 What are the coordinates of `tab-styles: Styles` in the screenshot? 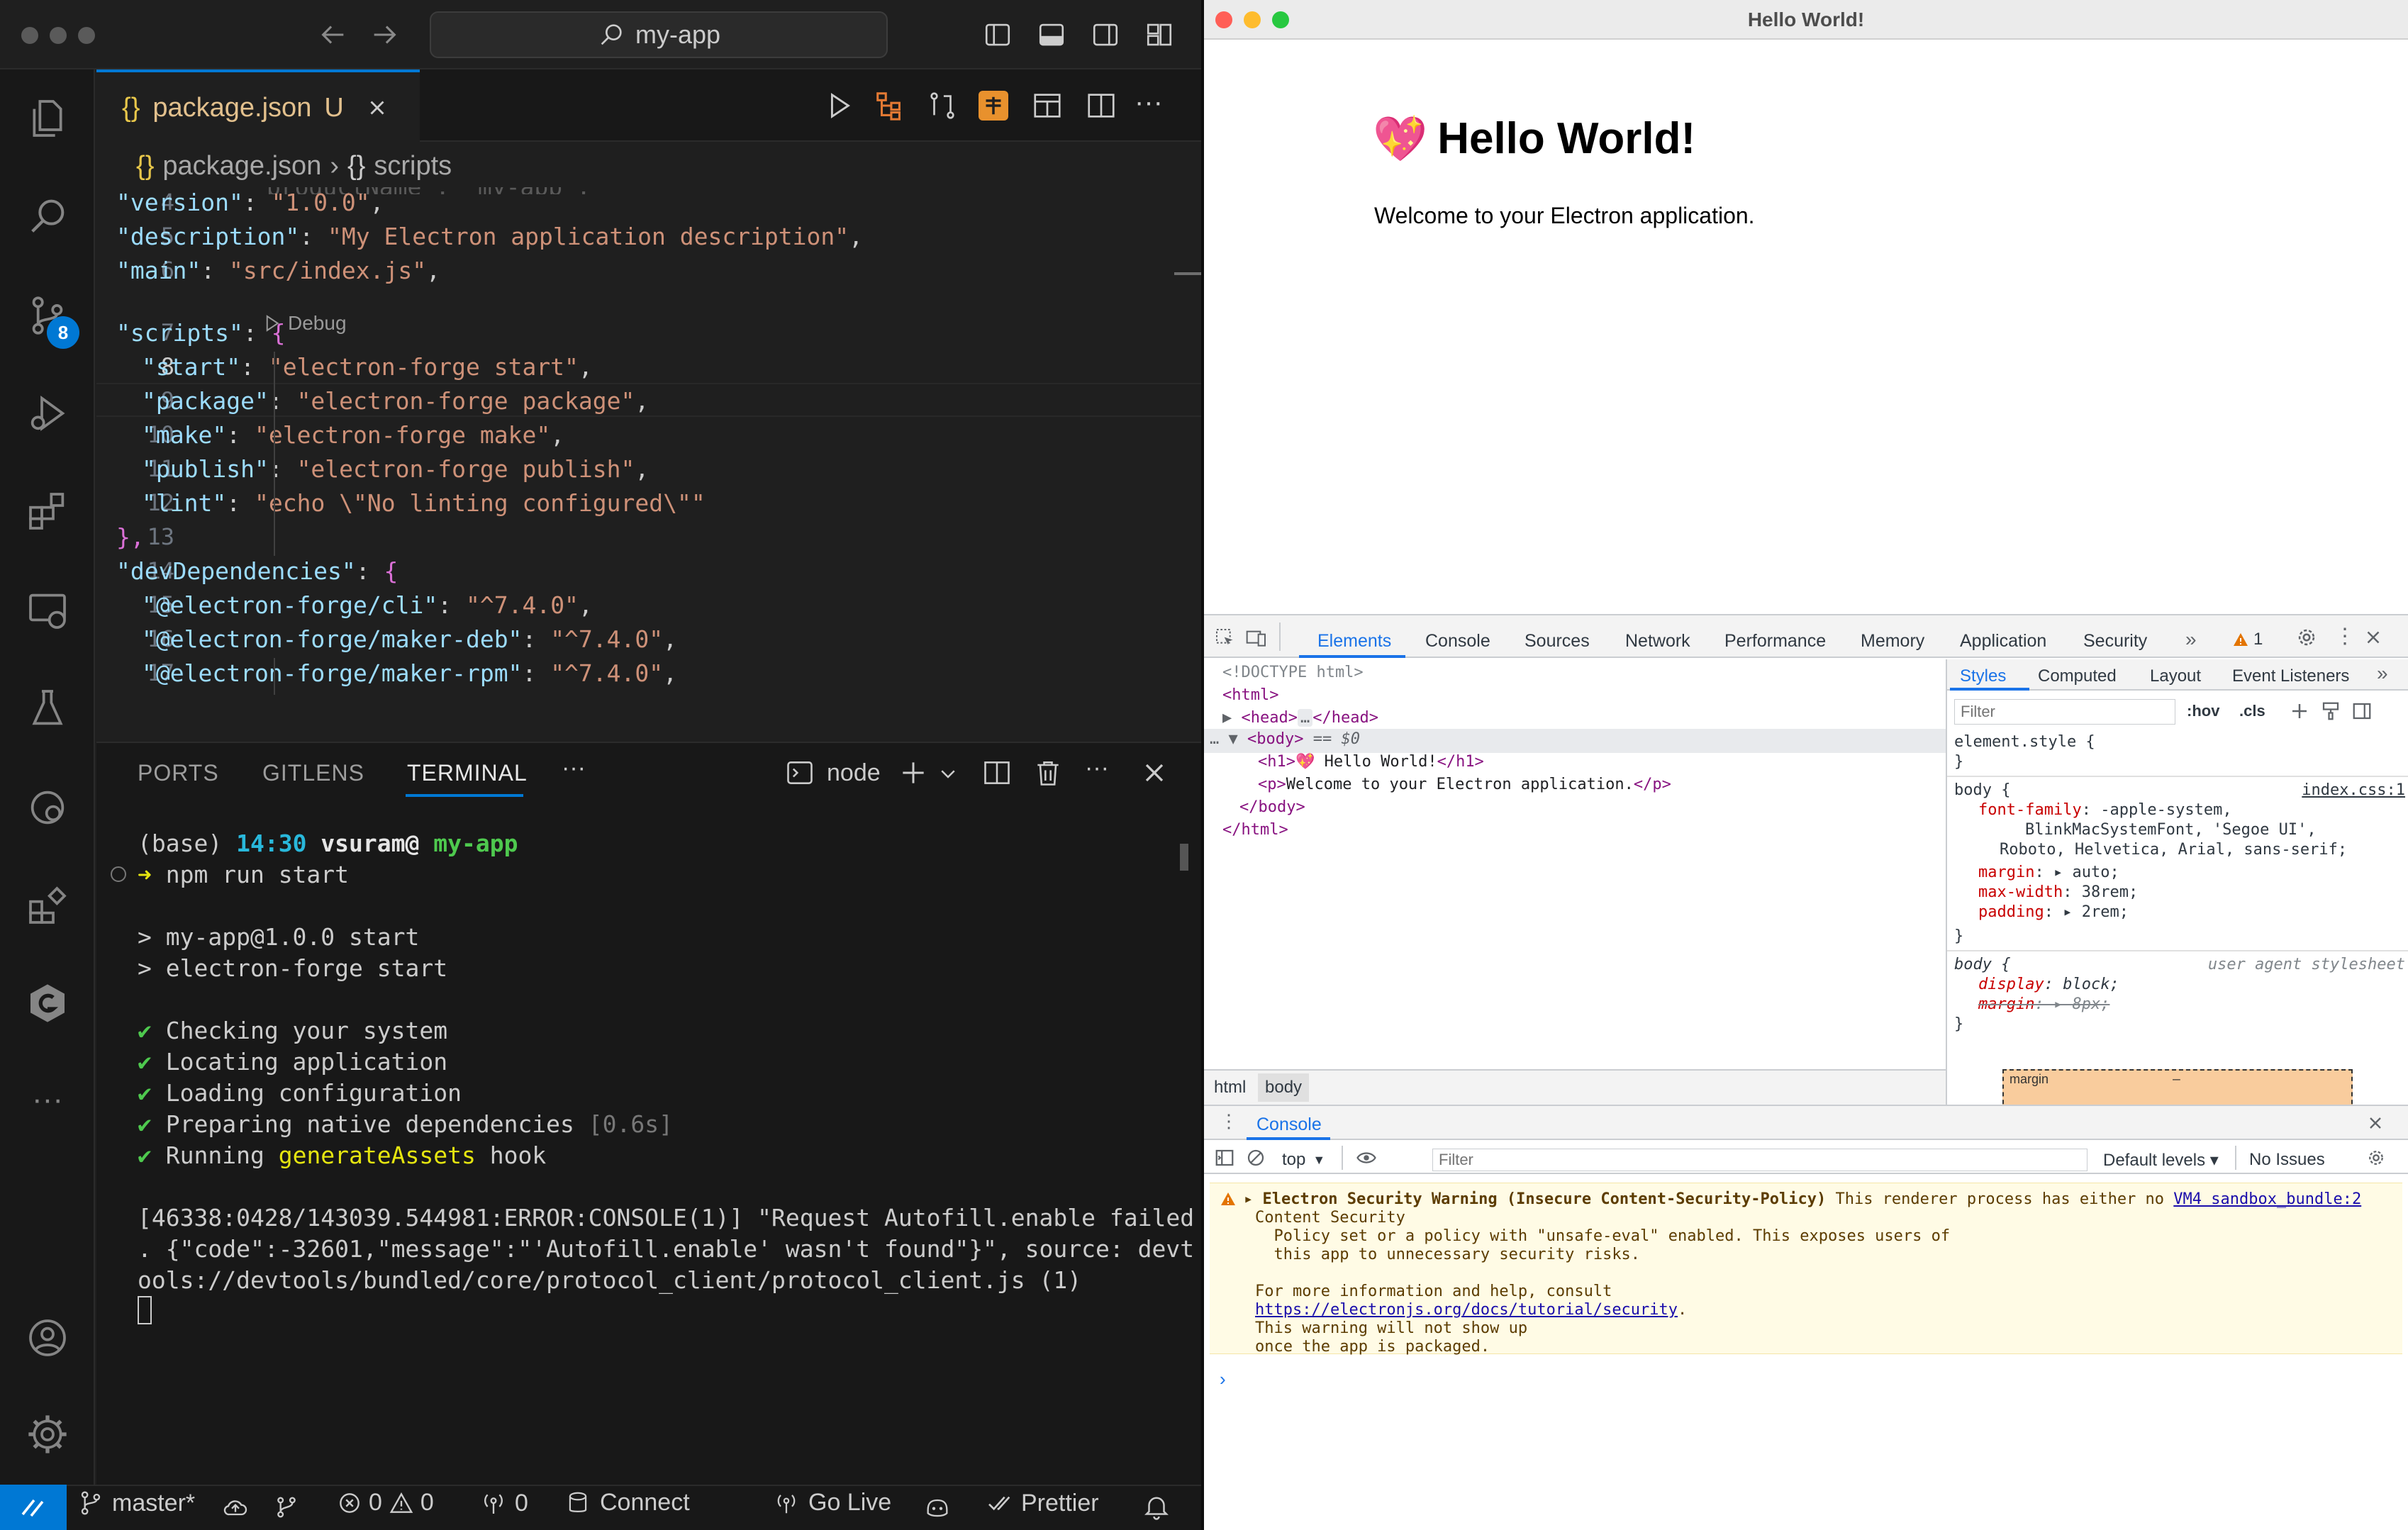 It's located at (1983, 676).